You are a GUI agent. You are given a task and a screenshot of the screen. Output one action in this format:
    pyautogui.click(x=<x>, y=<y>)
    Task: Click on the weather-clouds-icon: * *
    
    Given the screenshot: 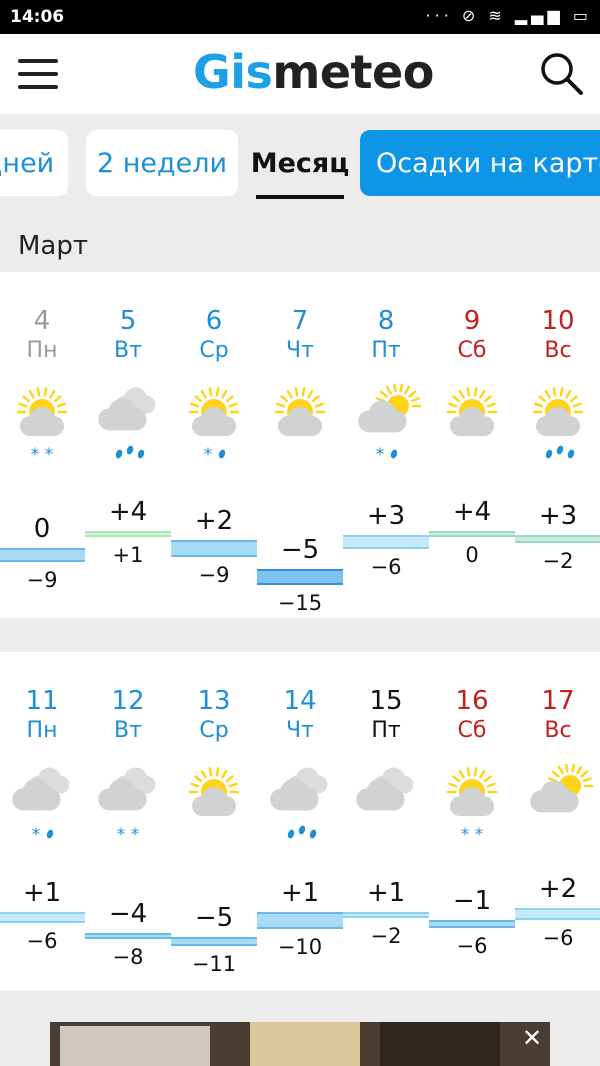 What is the action you would take?
    pyautogui.click(x=127, y=806)
    